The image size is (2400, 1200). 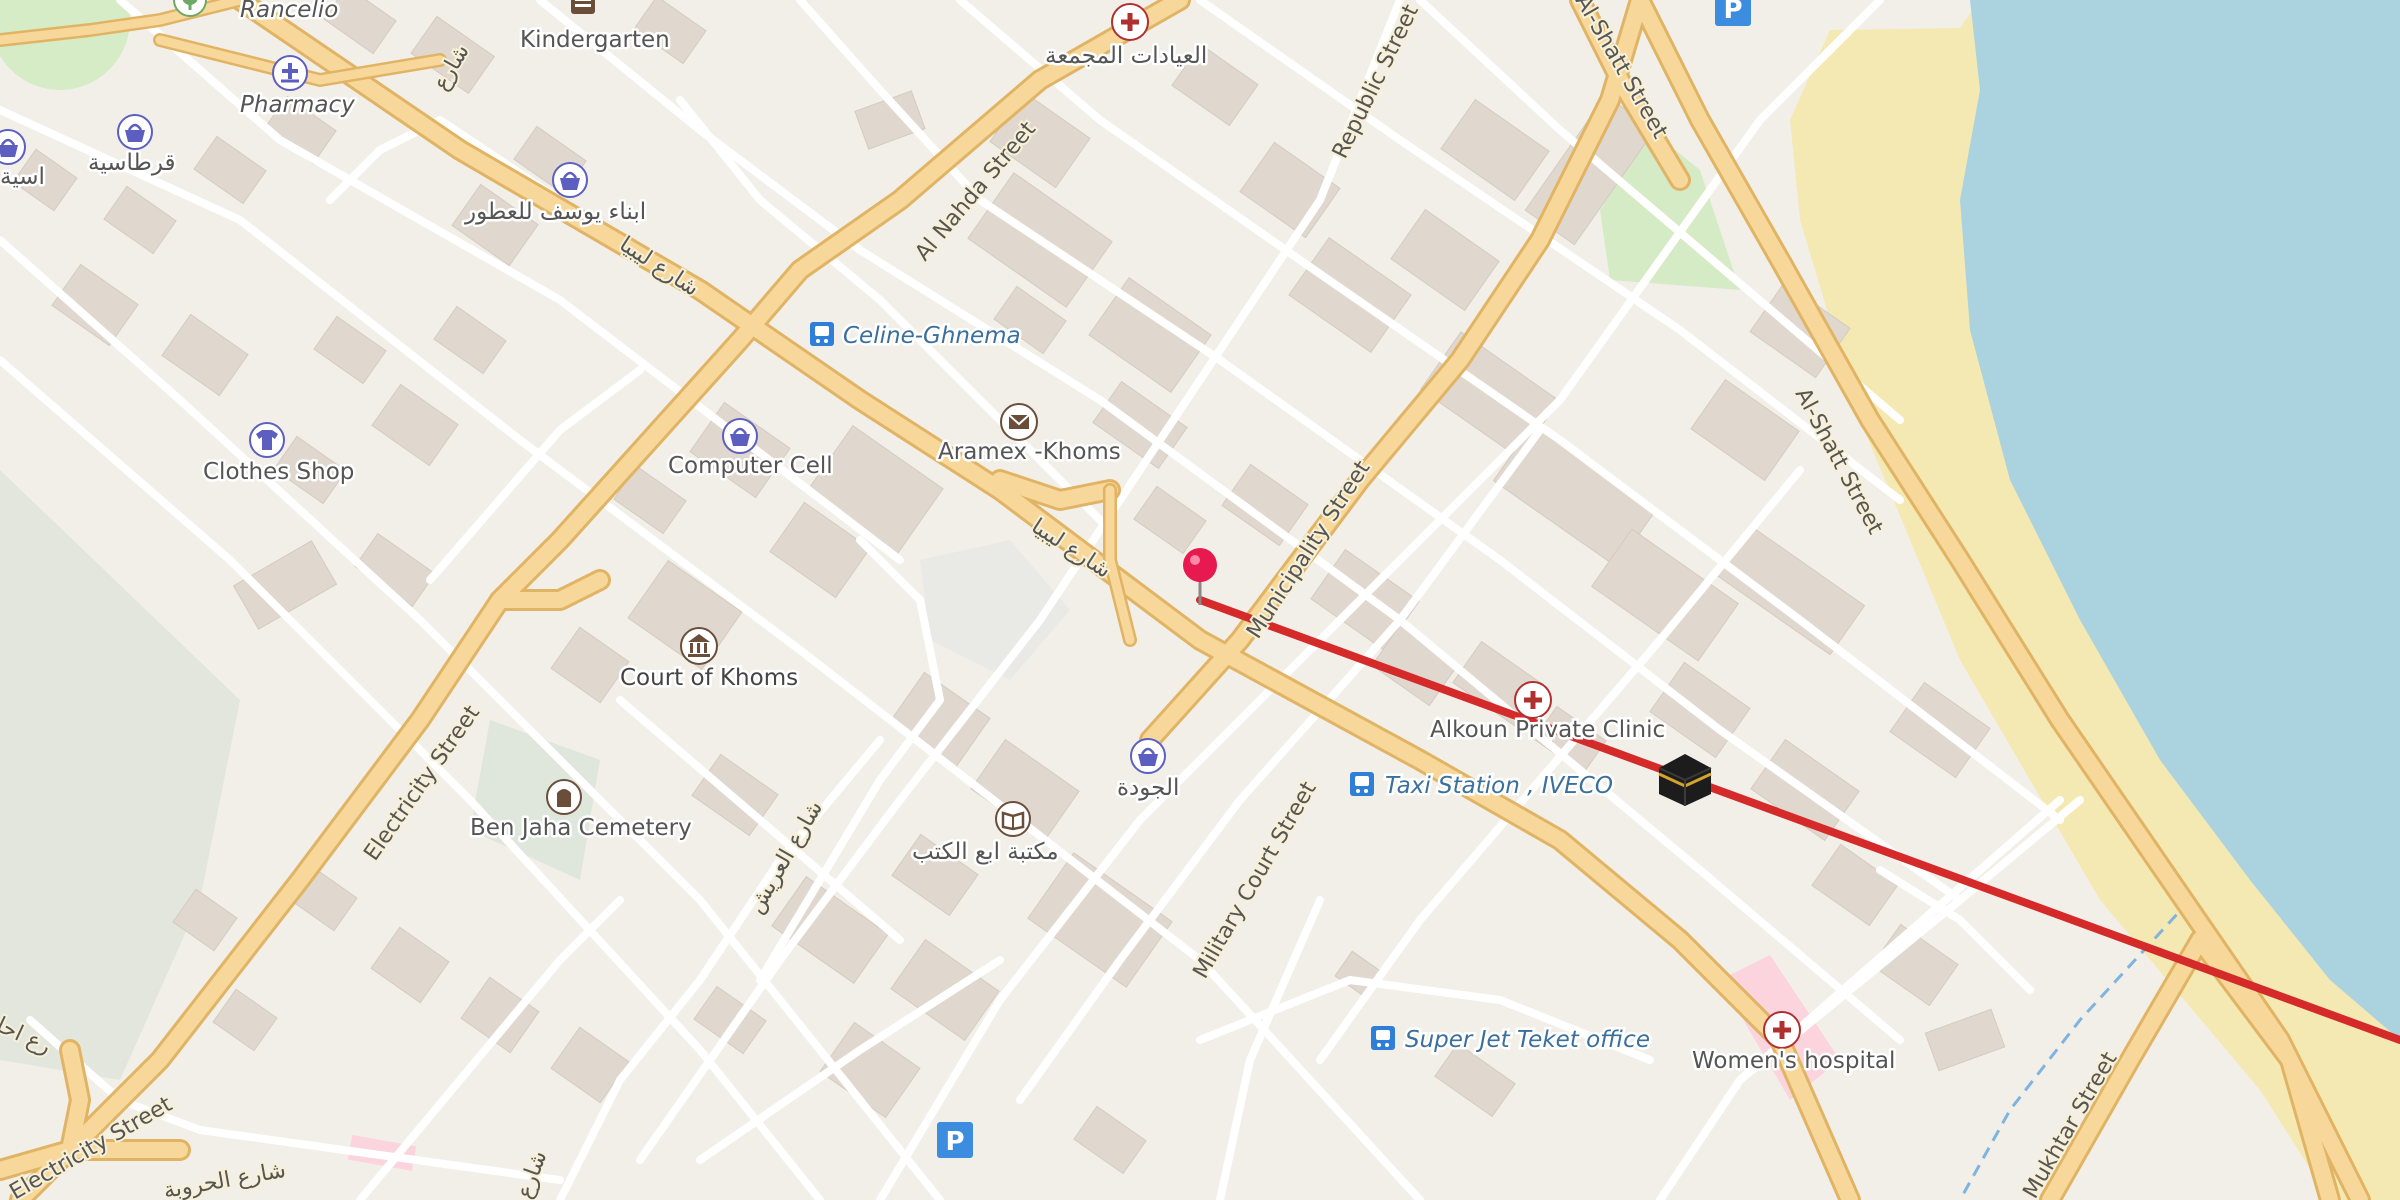 What do you see at coordinates (932, 336) in the screenshot?
I see `poi-label-celine: Celine-Ghnema` at bounding box center [932, 336].